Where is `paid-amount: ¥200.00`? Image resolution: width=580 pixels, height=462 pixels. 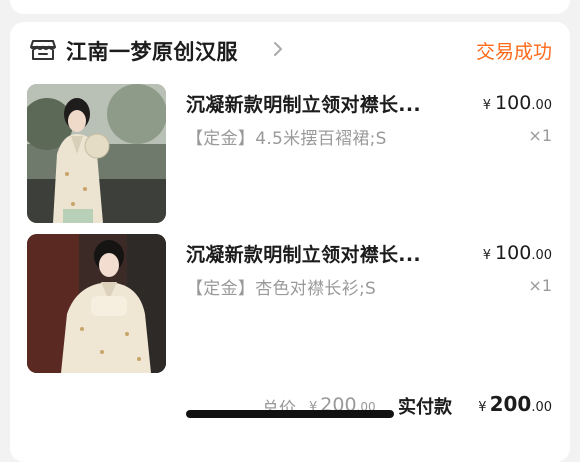 paid-amount: ¥200.00 is located at coordinates (515, 404).